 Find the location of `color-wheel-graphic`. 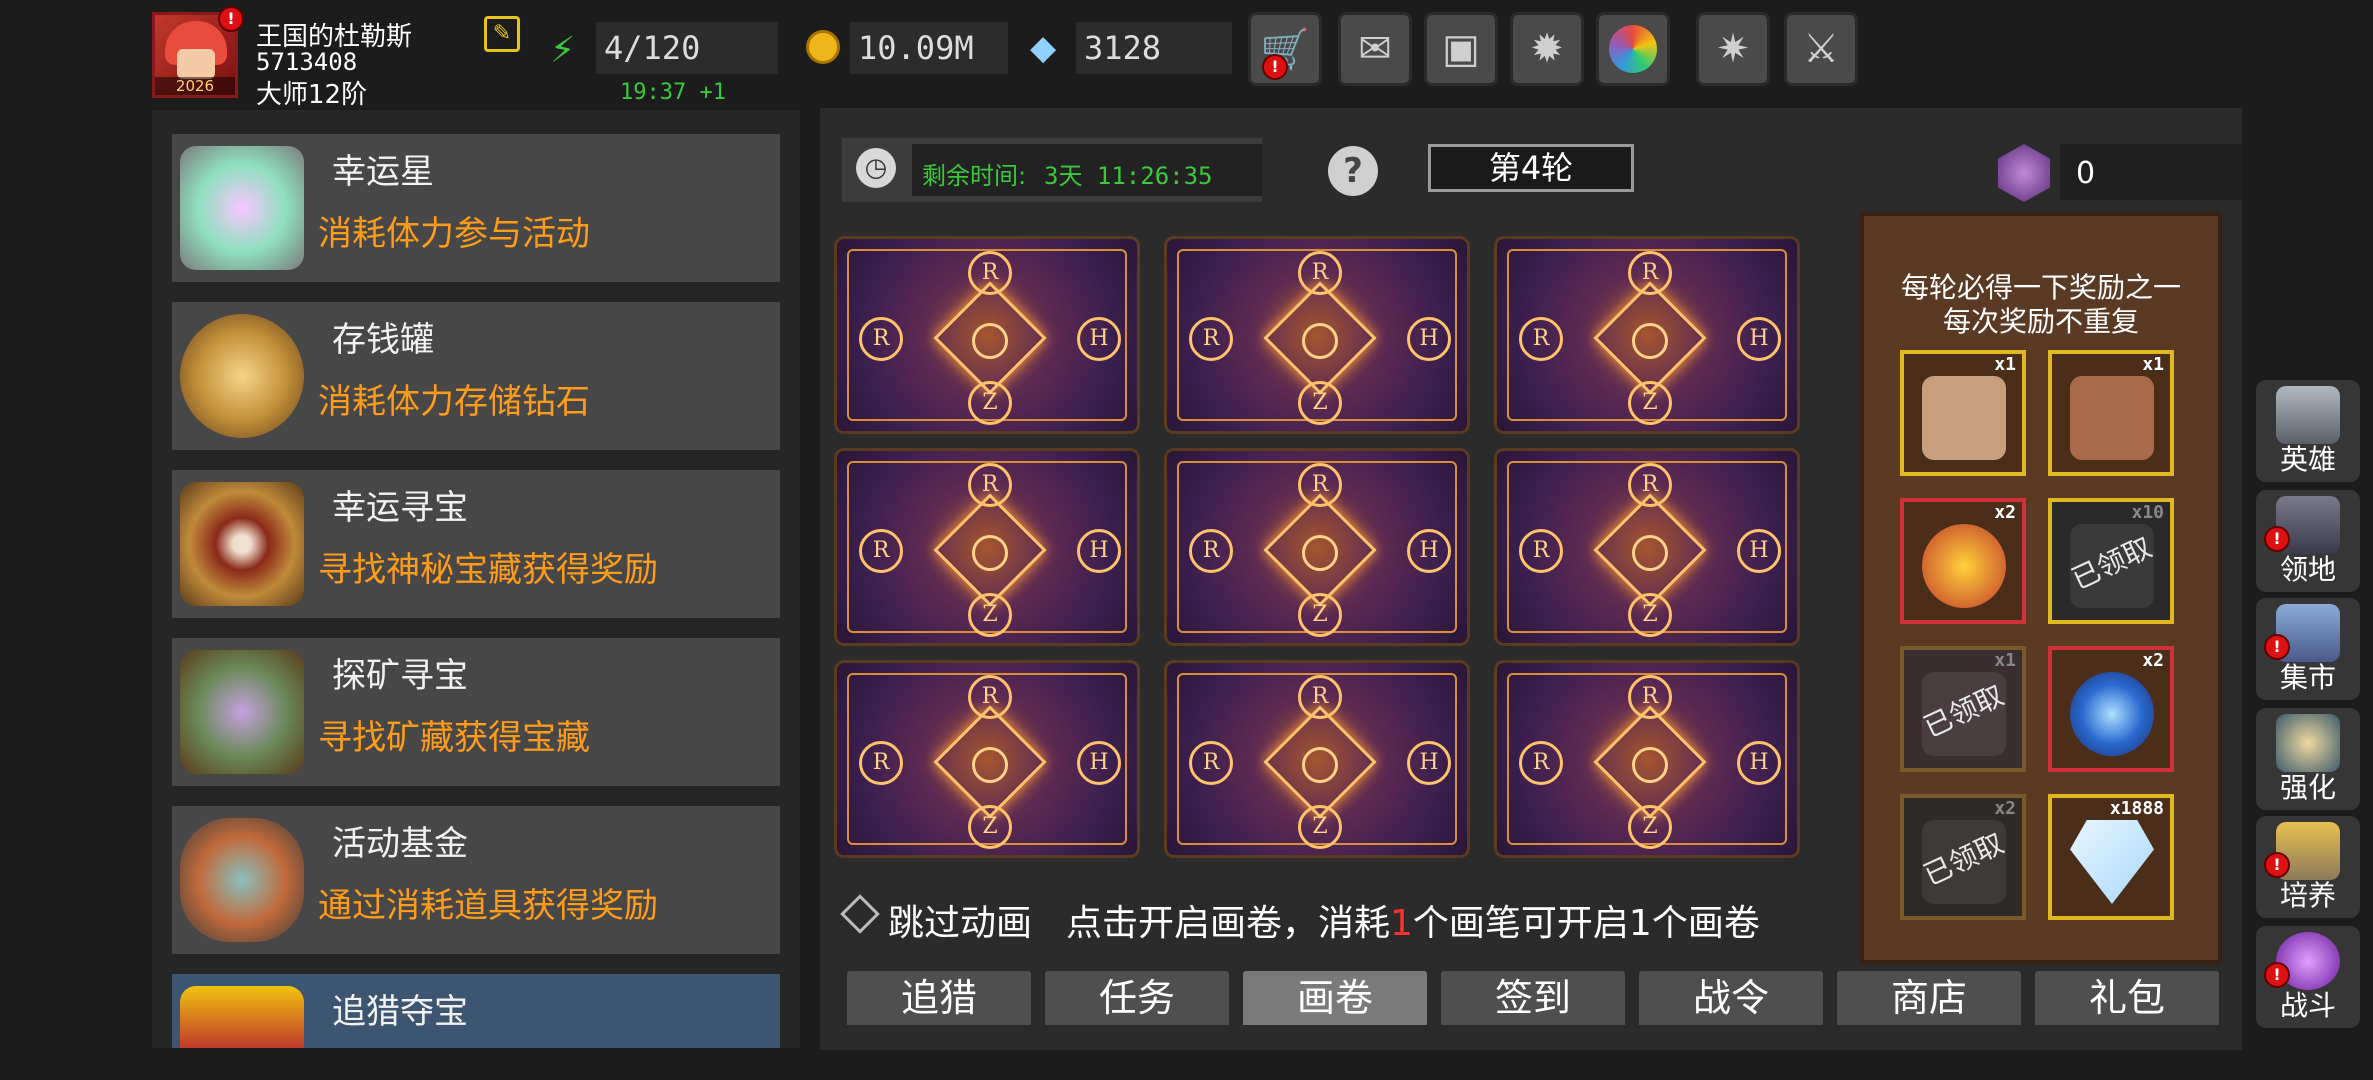

color-wheel-graphic is located at coordinates (1633, 49).